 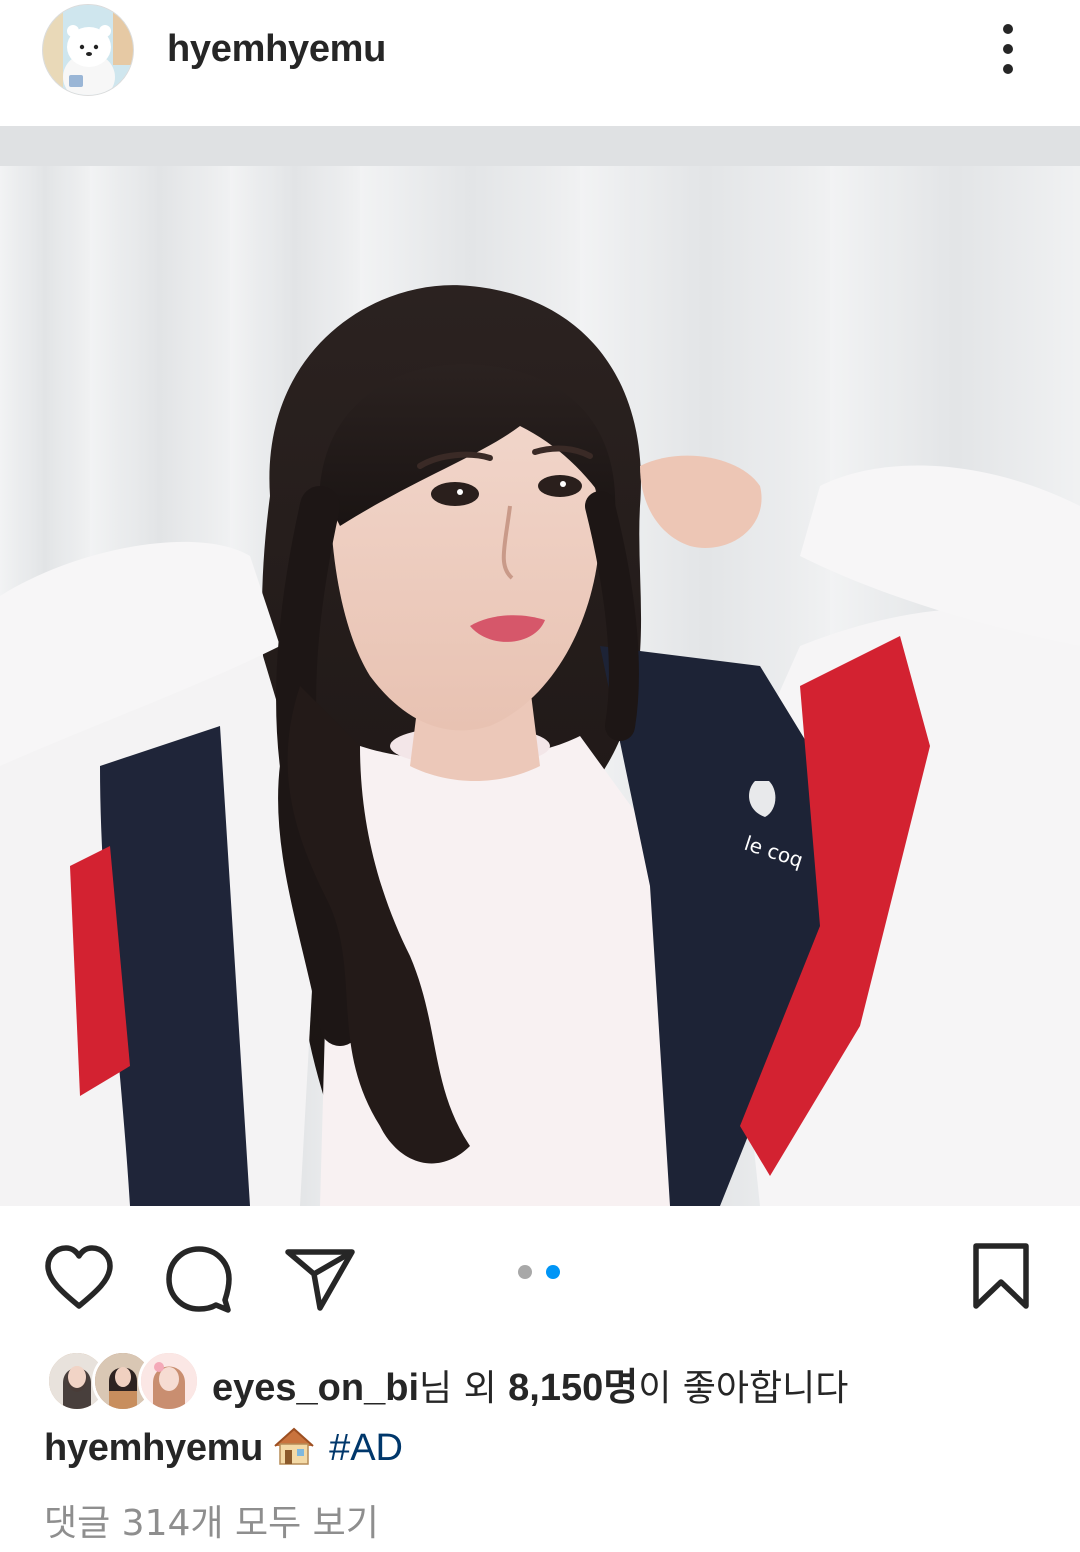 I want to click on like-button, so click(x=79, y=1279).